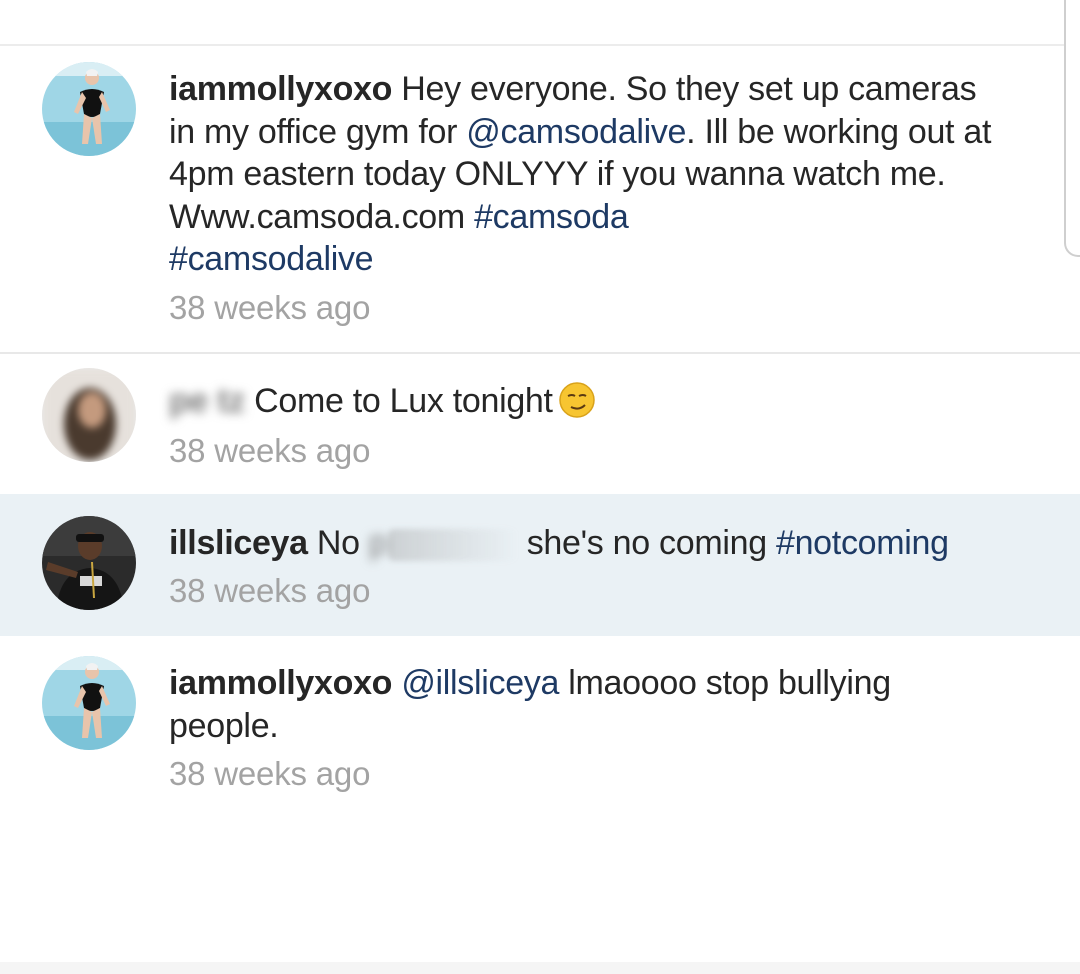 Image resolution: width=1080 pixels, height=974 pixels. Describe the element at coordinates (378, 543) in the screenshot. I see `redacted-text: p` at that location.